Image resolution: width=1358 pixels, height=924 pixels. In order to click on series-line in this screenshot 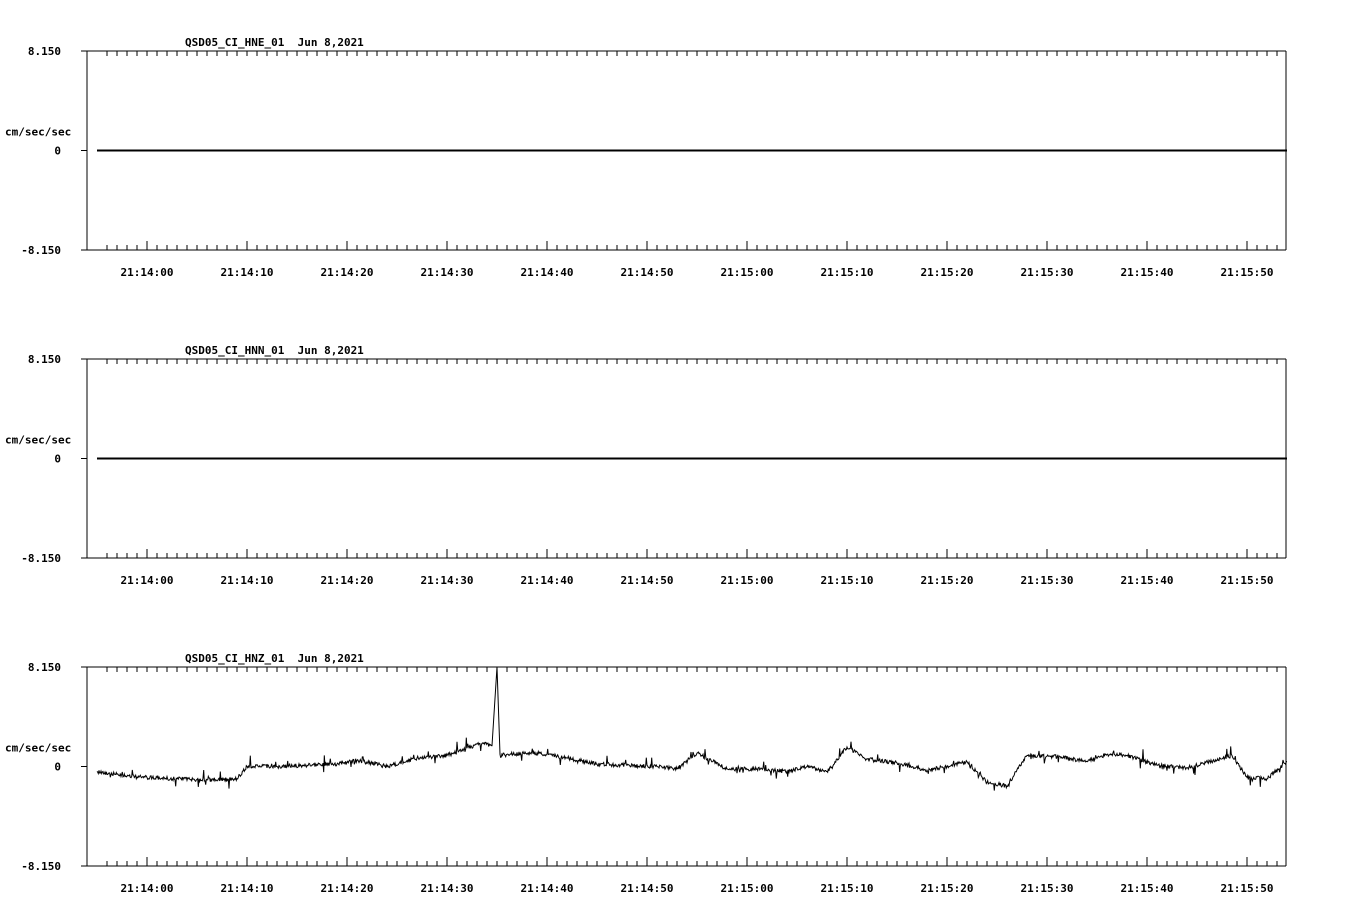, I will do `click(692, 728)`.